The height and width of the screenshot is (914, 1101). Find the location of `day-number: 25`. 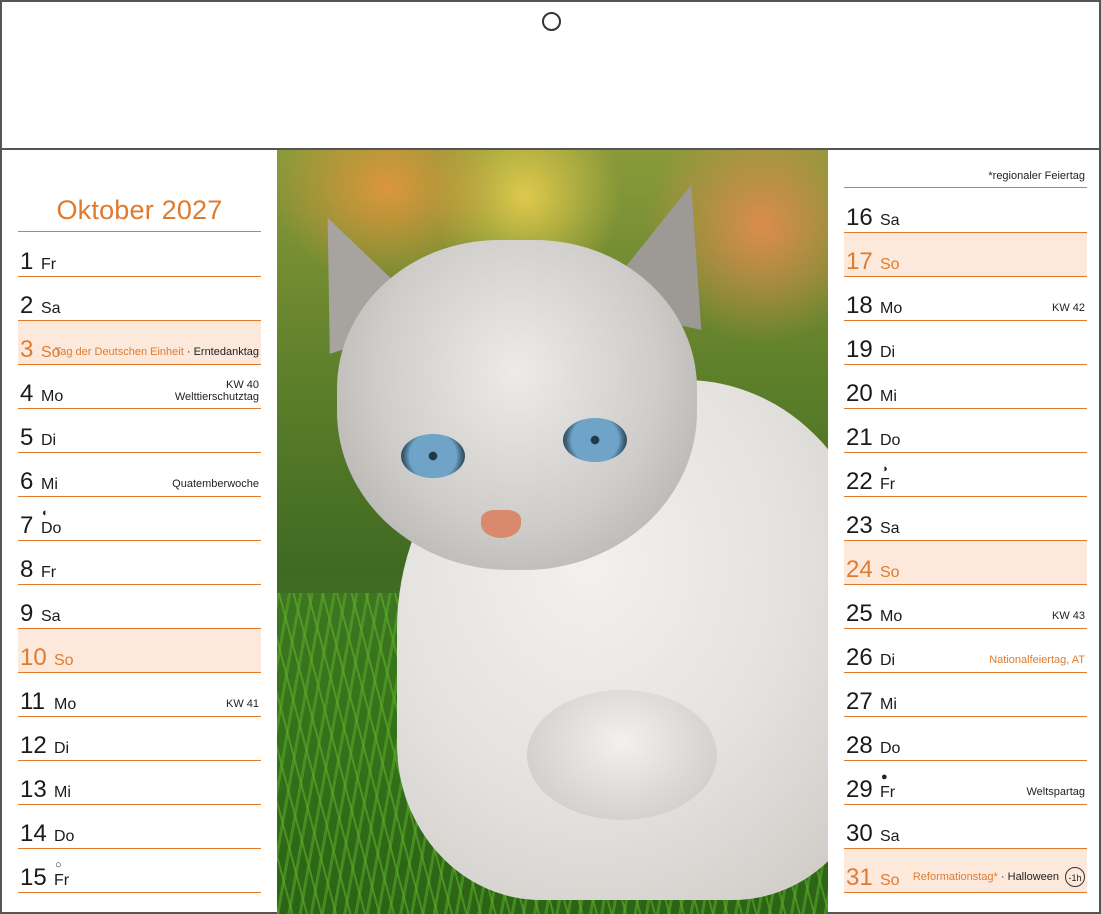

day-number: 25 is located at coordinates (859, 613).